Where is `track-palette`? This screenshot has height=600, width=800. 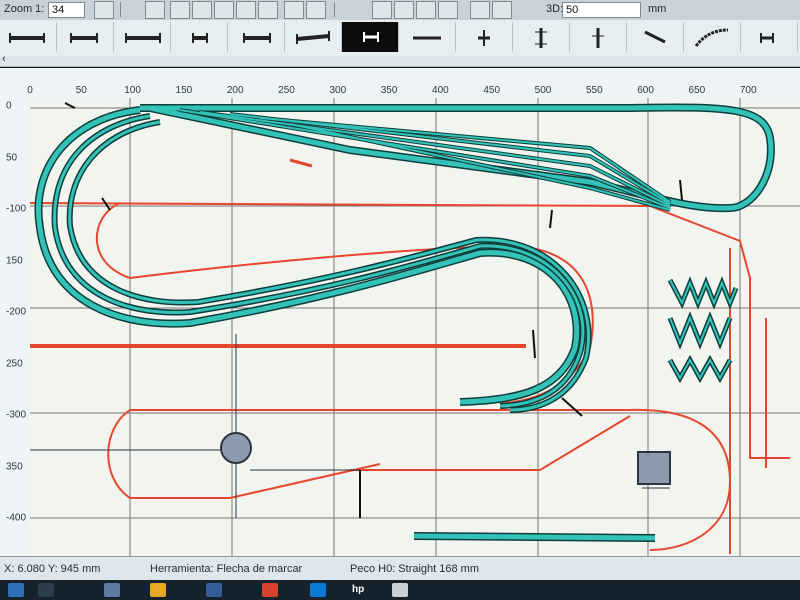 track-palette is located at coordinates (400, 38).